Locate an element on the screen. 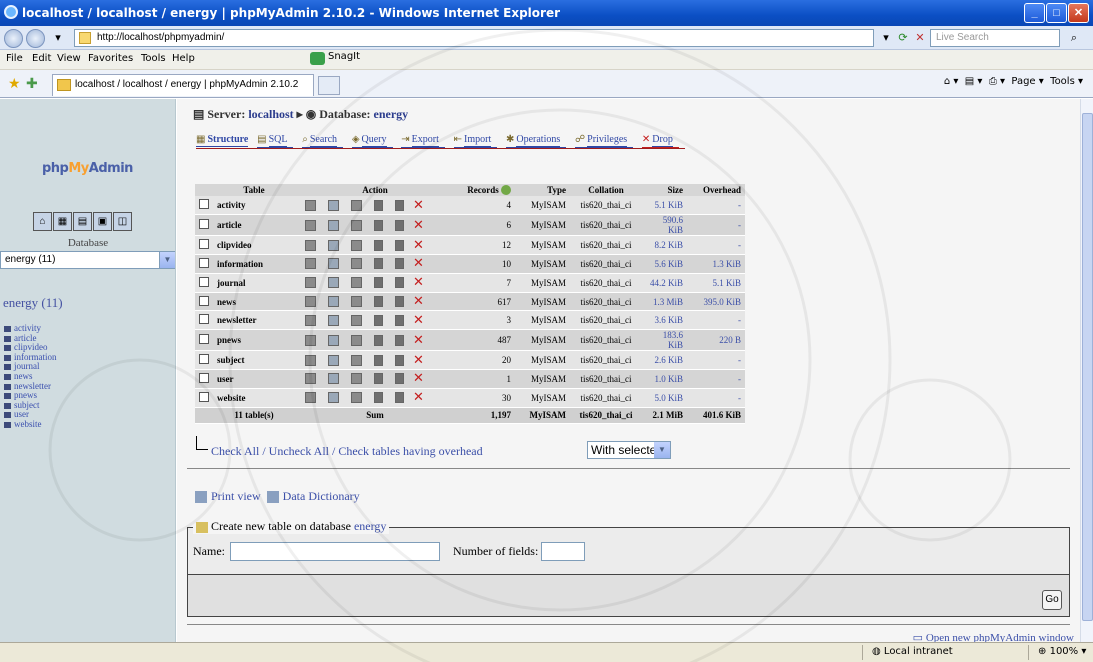 The width and height of the screenshot is (1093, 662). zoom-level: ⊕ 100% ▾ is located at coordinates (1062, 651).